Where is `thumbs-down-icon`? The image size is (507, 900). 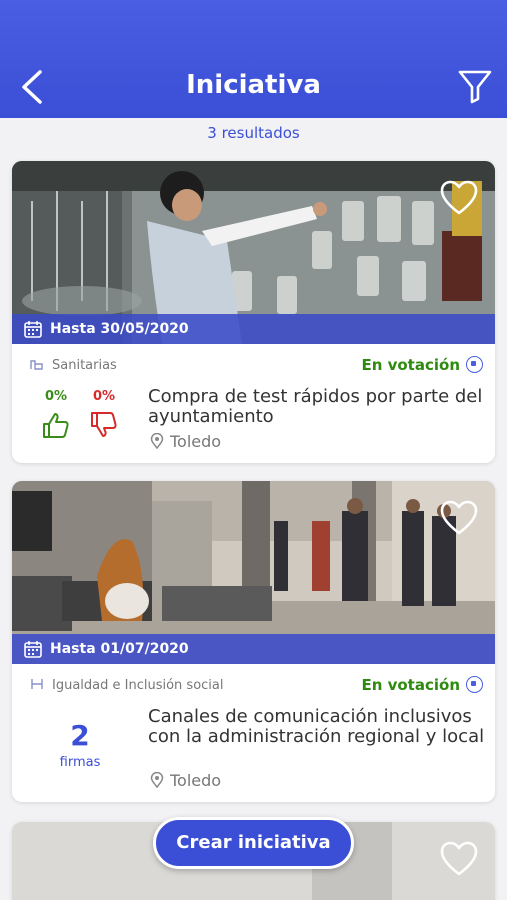 thumbs-down-icon is located at coordinates (104, 425).